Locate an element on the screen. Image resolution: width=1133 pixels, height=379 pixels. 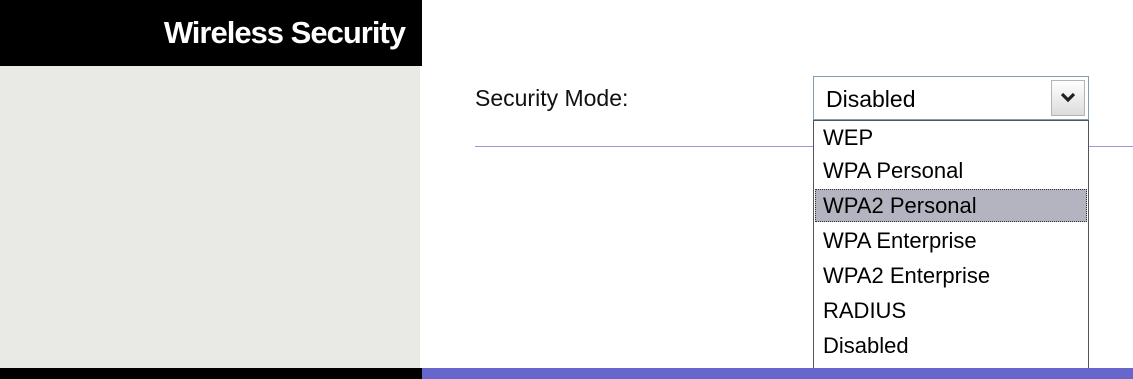
option-wpa-enterprise: WPA Enterprise is located at coordinates (951, 241).